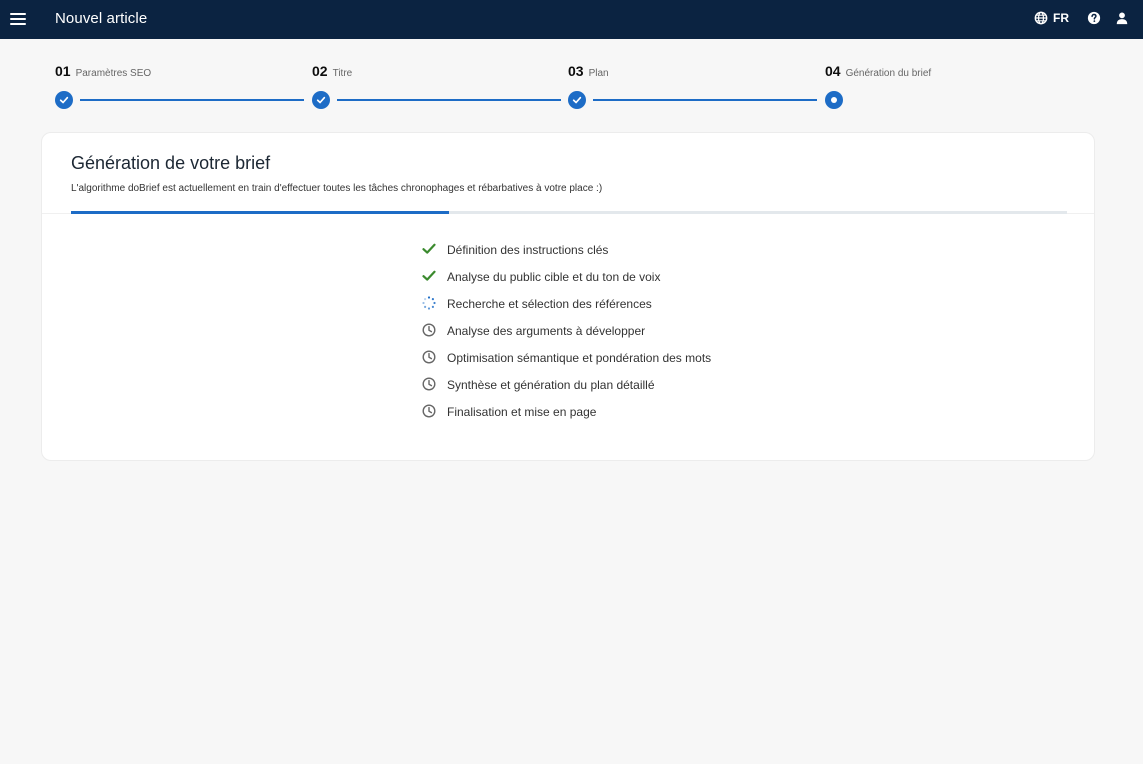  I want to click on card-title: Génération de votre brief, so click(171, 163).